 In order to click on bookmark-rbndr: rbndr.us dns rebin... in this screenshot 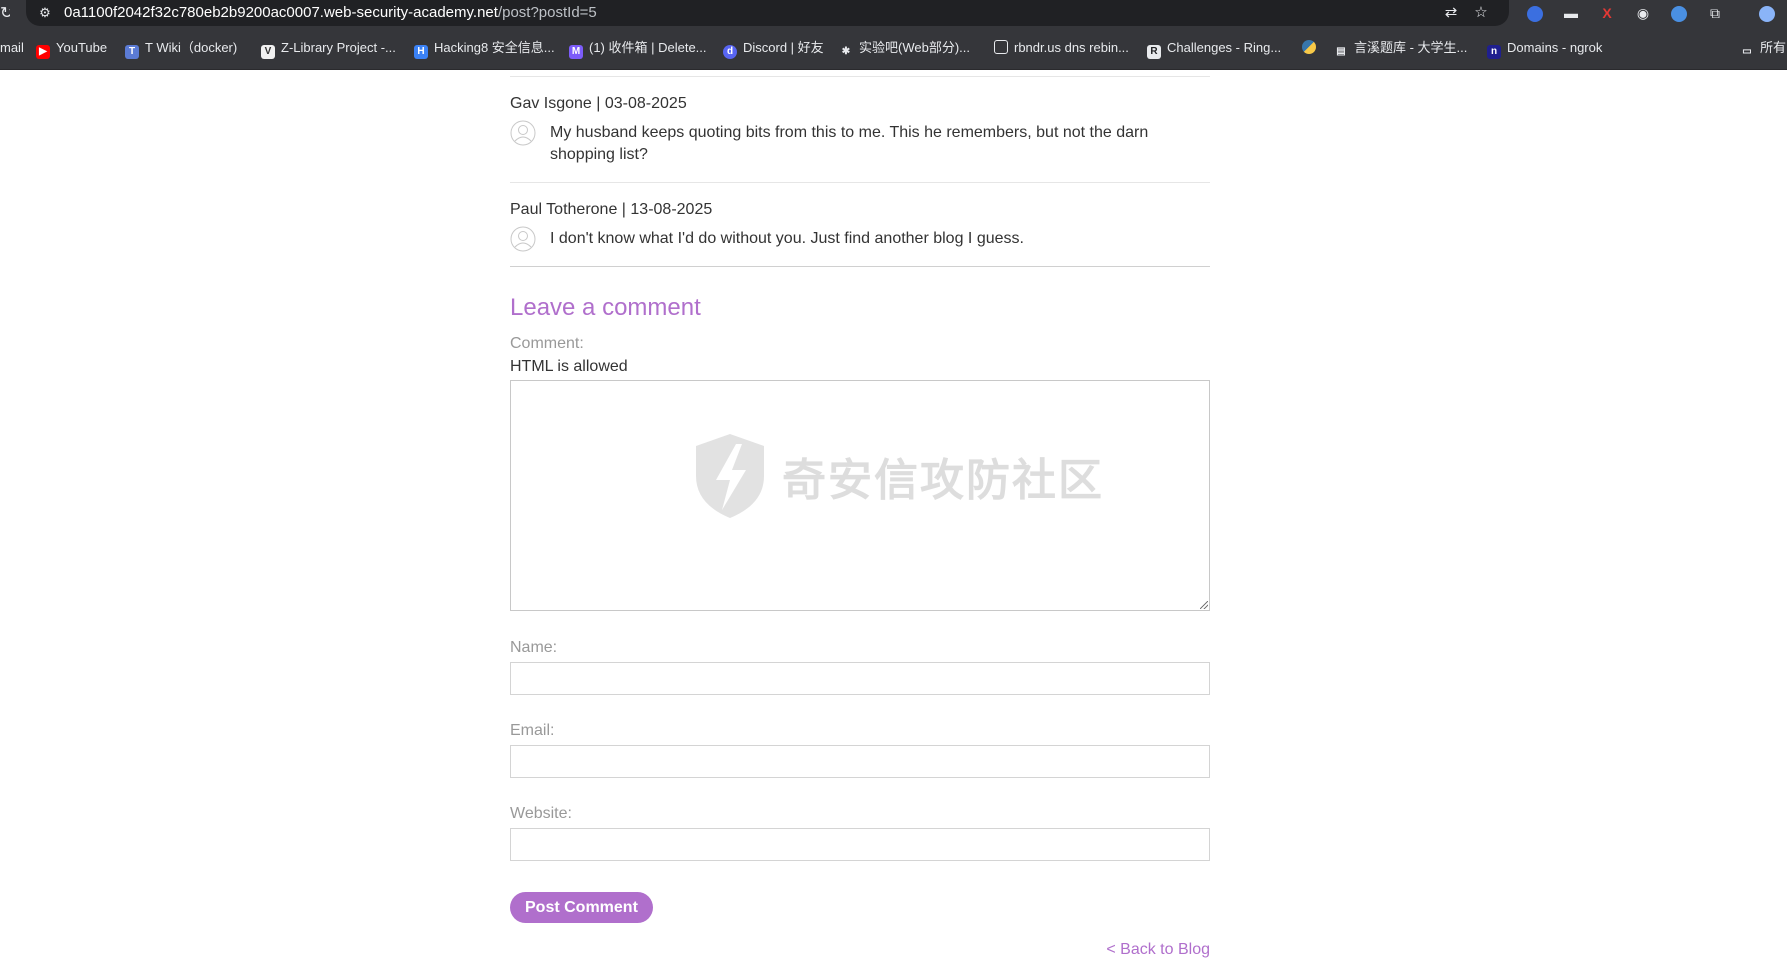, I will do `click(1061, 48)`.